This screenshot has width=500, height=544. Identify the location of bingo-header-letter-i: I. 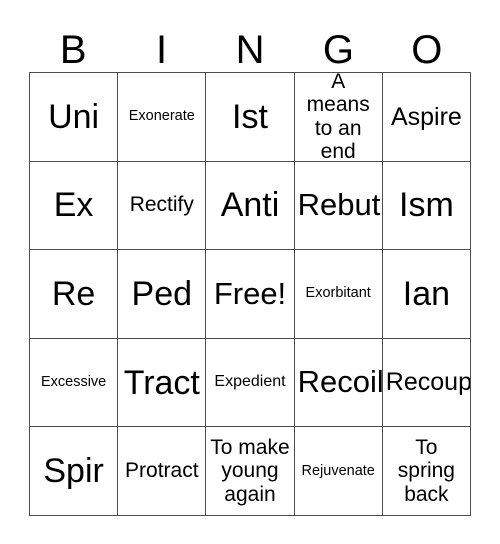
(162, 50).